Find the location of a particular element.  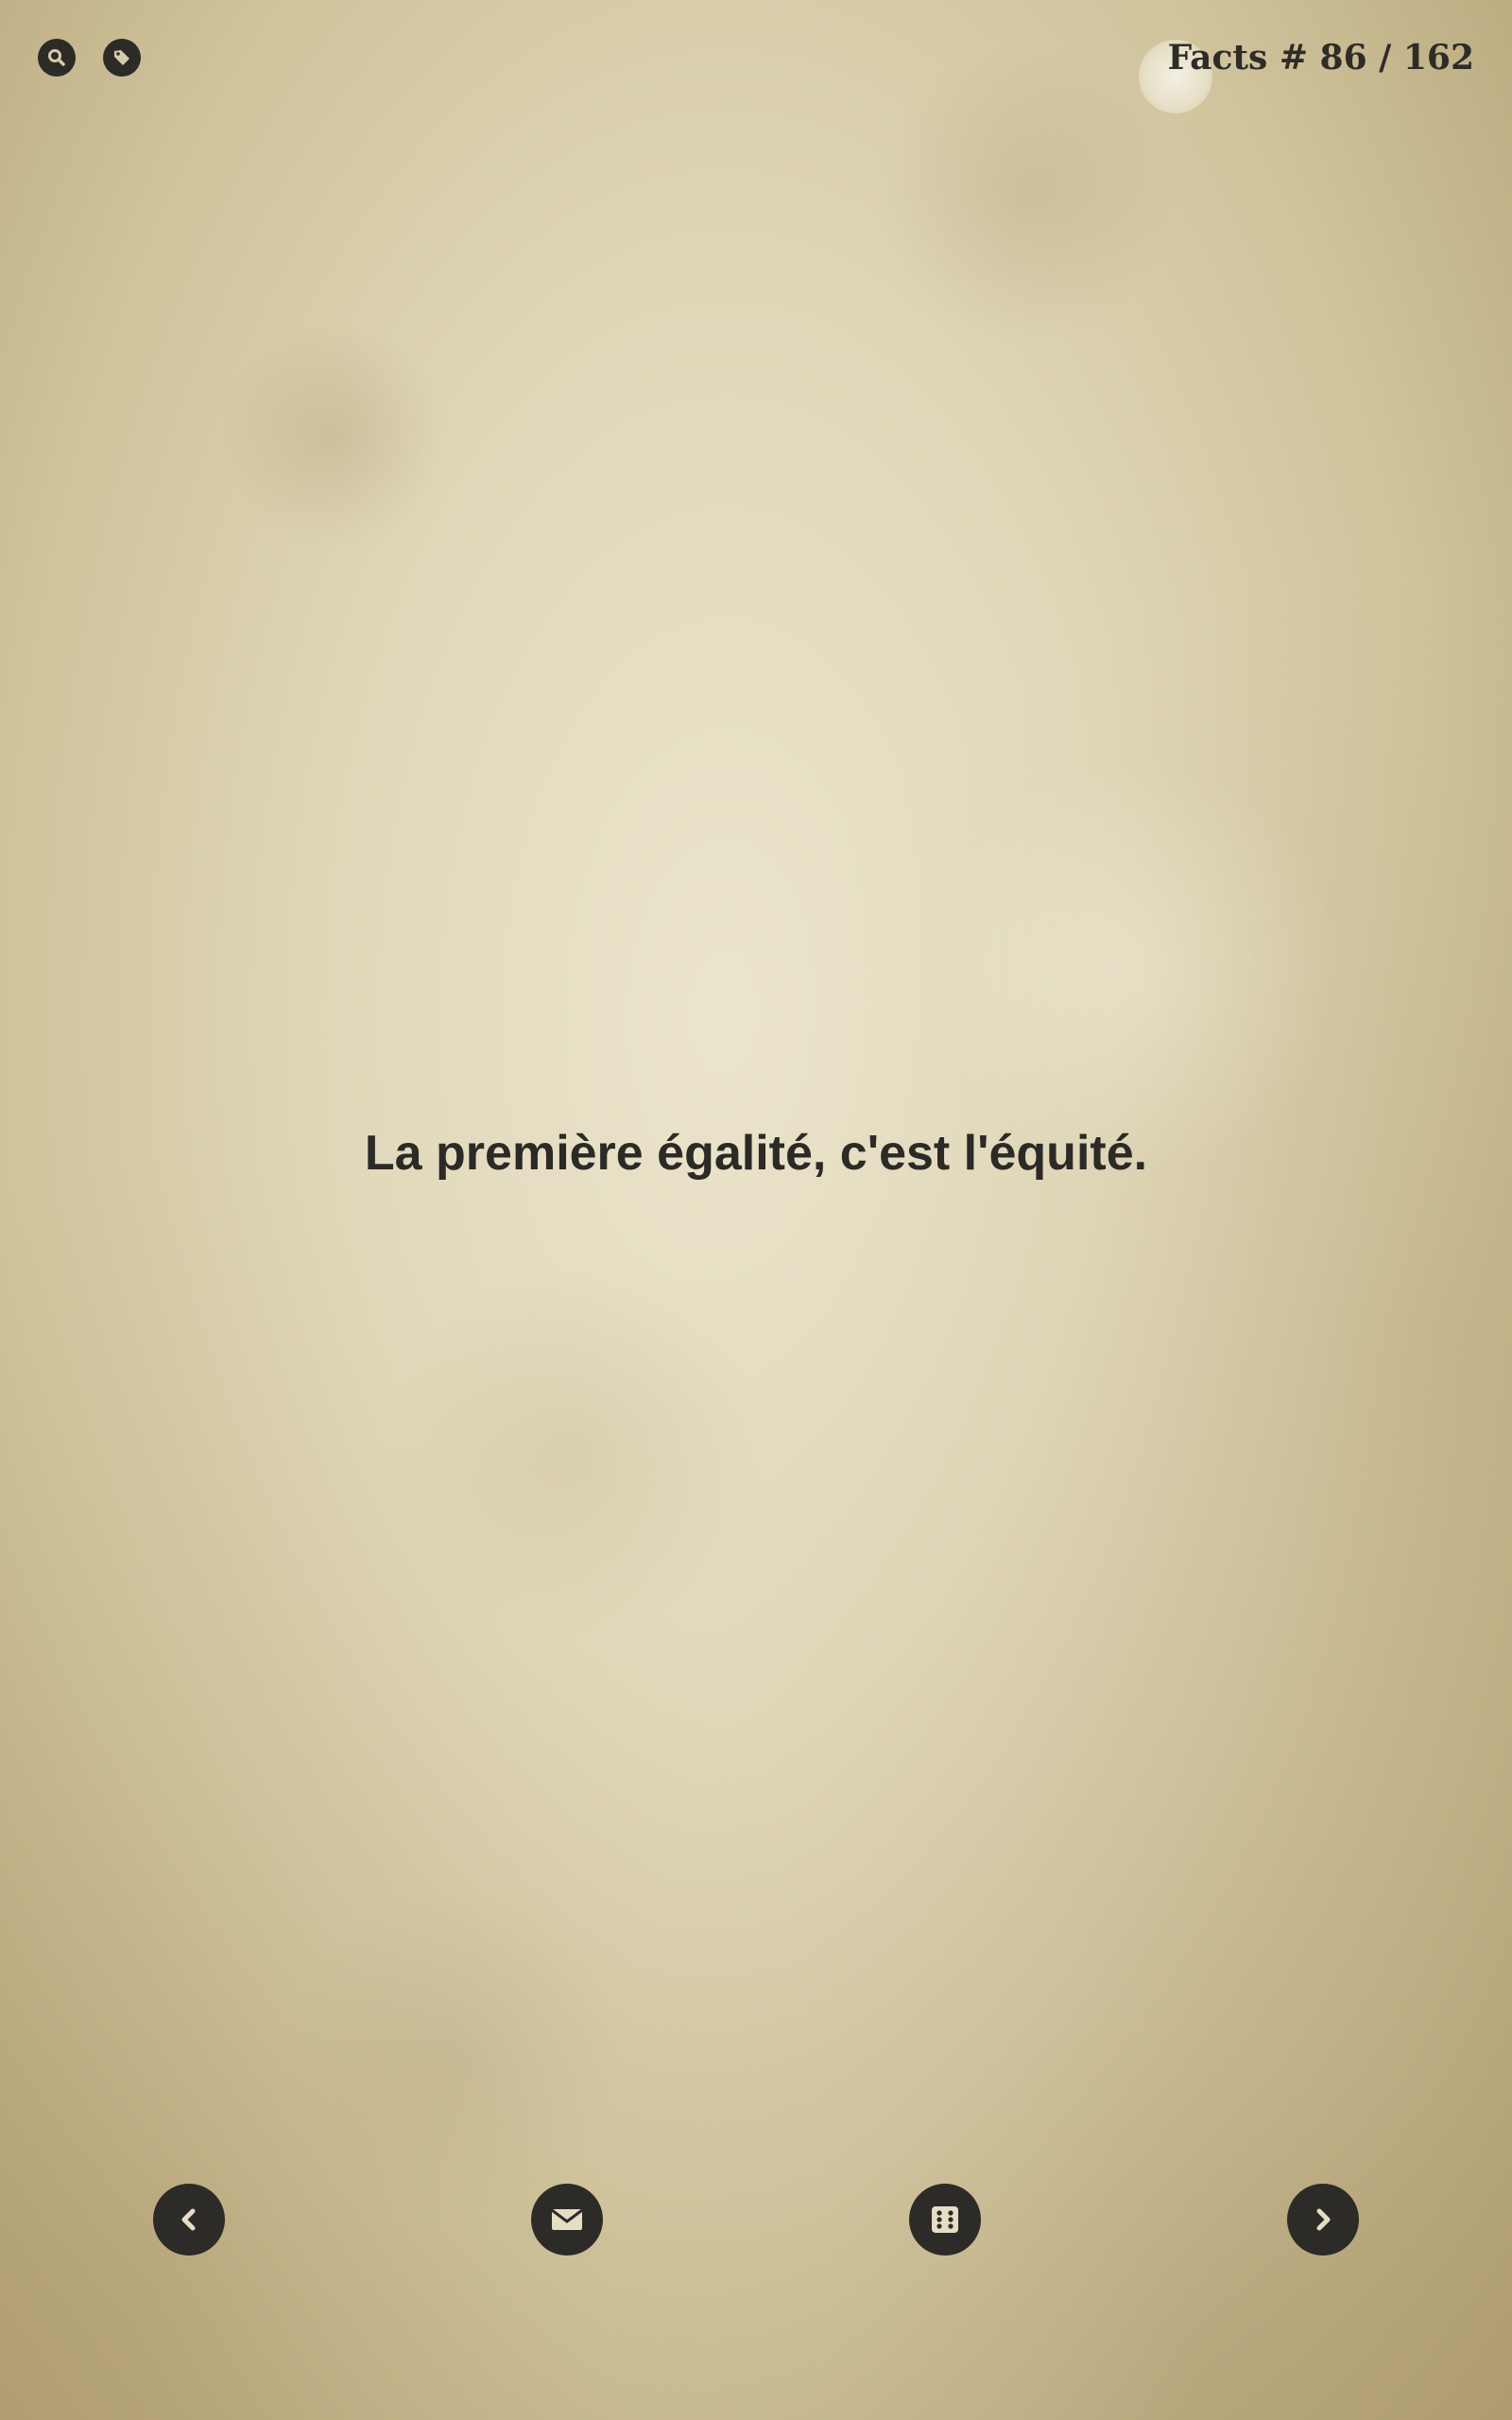

fact-container: La première égalité, c'est l'équité. is located at coordinates (756, 1153).